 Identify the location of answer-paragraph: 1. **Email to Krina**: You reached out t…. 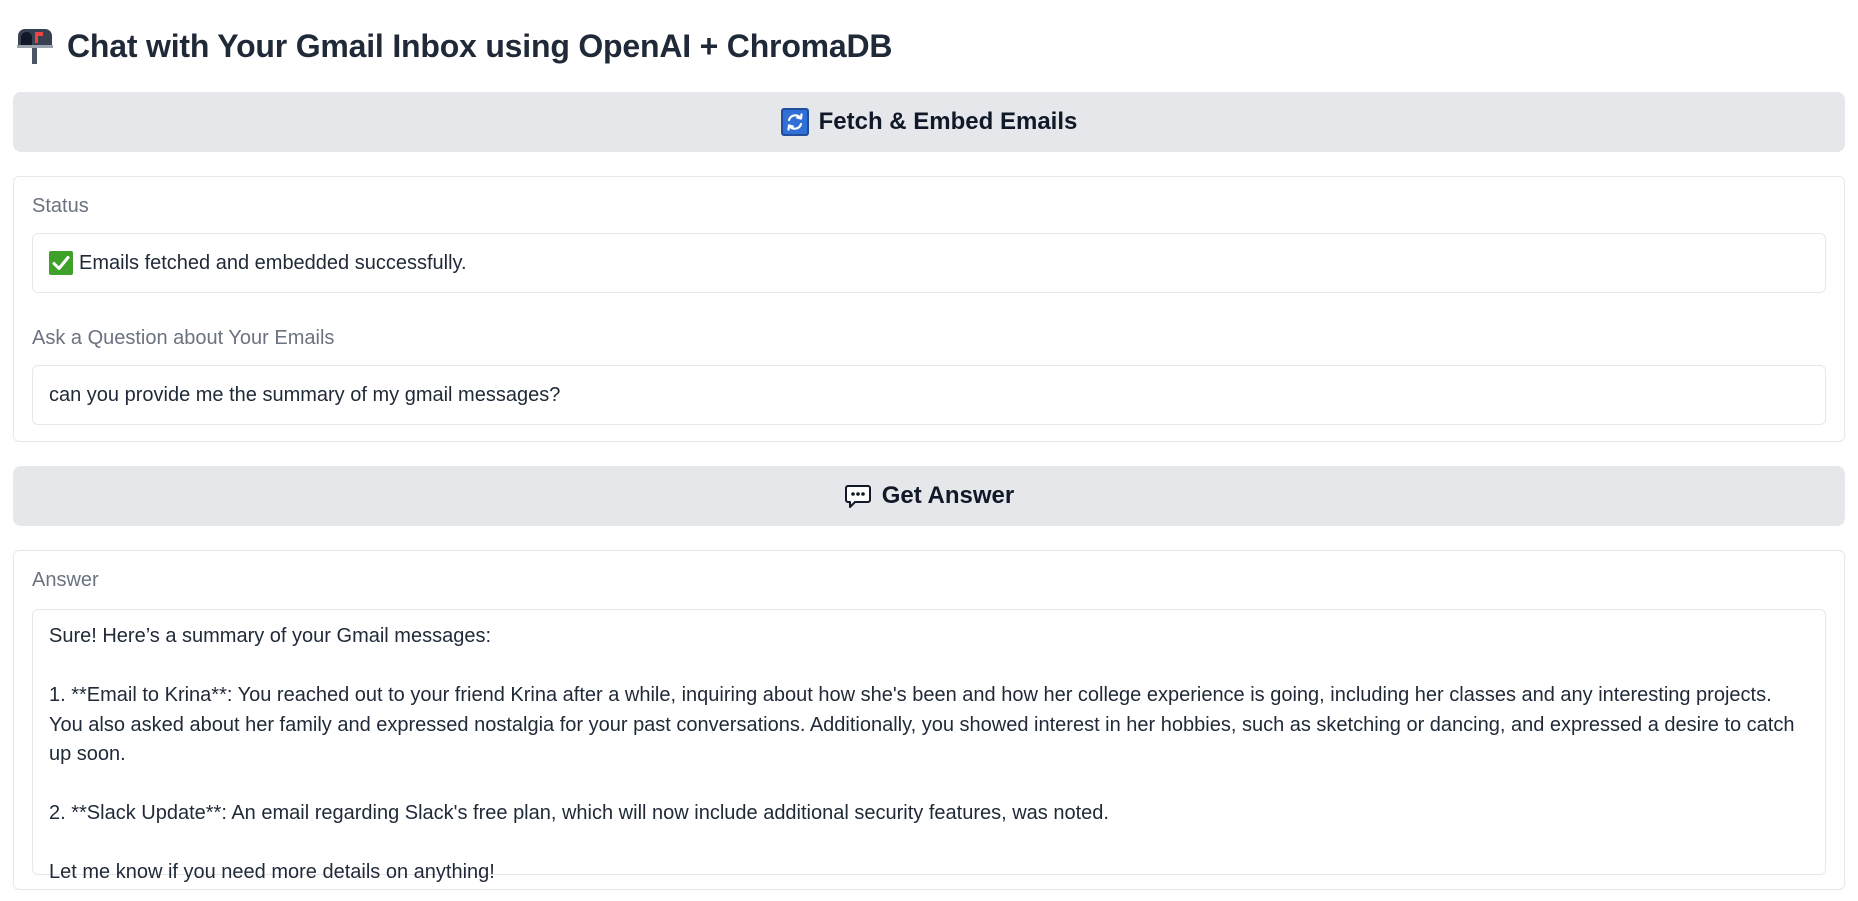
(922, 724).